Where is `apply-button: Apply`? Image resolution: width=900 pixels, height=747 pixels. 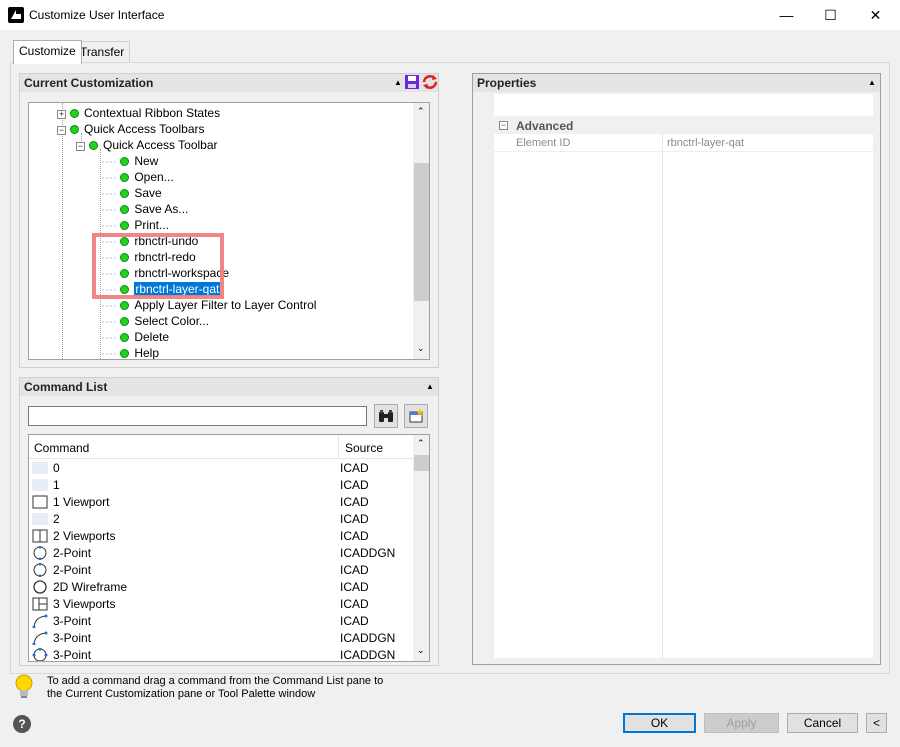
apply-button: Apply is located at coordinates (741, 723).